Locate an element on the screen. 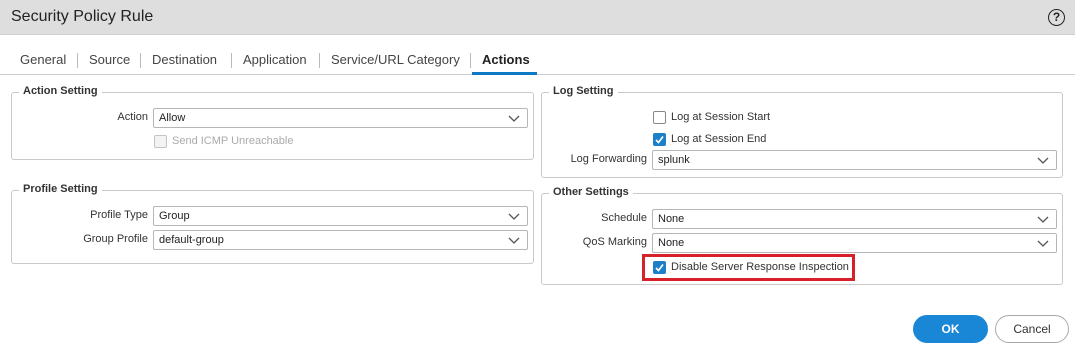  tab-destination: Destination is located at coordinates (184, 59).